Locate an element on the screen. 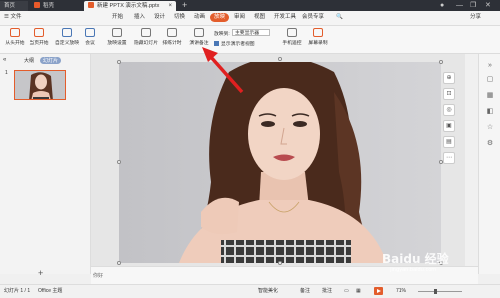 The width and height of the screenshot is (500, 298). custom-show-icon is located at coordinates (67, 32).